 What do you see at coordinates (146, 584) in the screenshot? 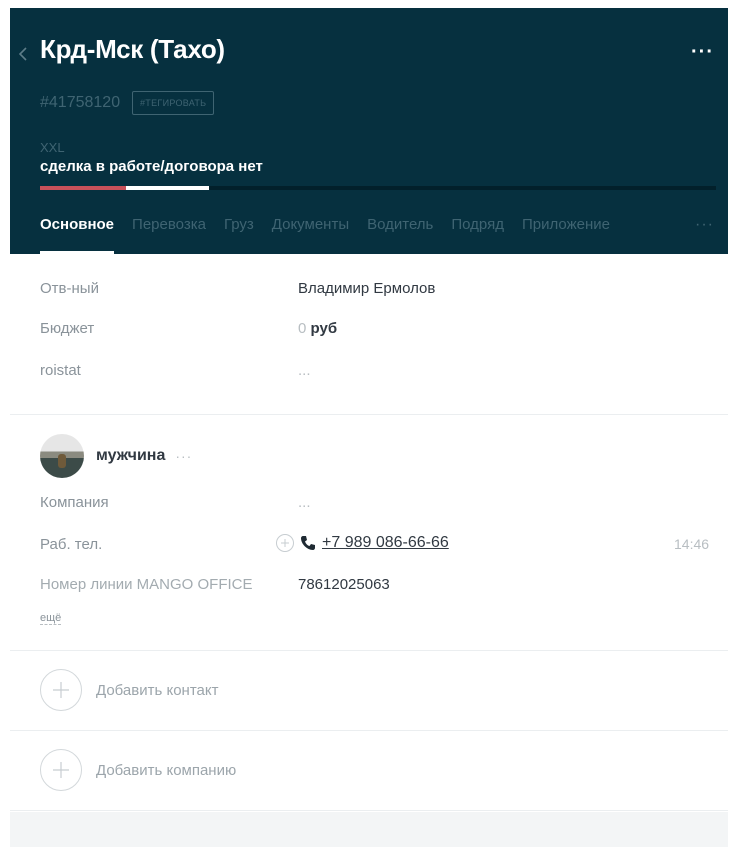
I see `mango-label: Номер линии MANGO OFFICE` at bounding box center [146, 584].